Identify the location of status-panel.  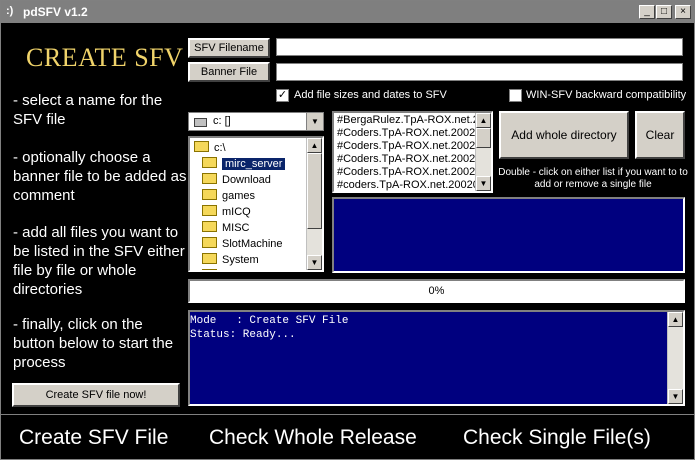
(508, 235).